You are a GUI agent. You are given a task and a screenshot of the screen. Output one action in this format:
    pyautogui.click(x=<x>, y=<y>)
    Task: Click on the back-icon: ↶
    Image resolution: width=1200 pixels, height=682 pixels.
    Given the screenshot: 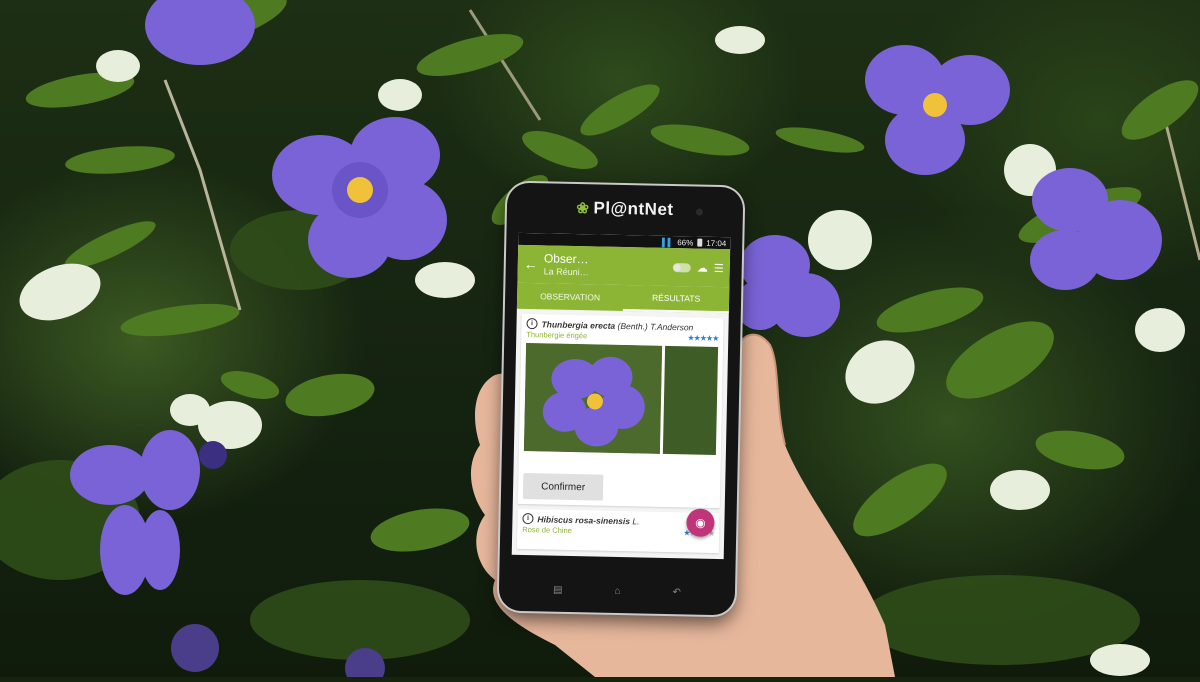 What is the action you would take?
    pyautogui.click(x=676, y=592)
    